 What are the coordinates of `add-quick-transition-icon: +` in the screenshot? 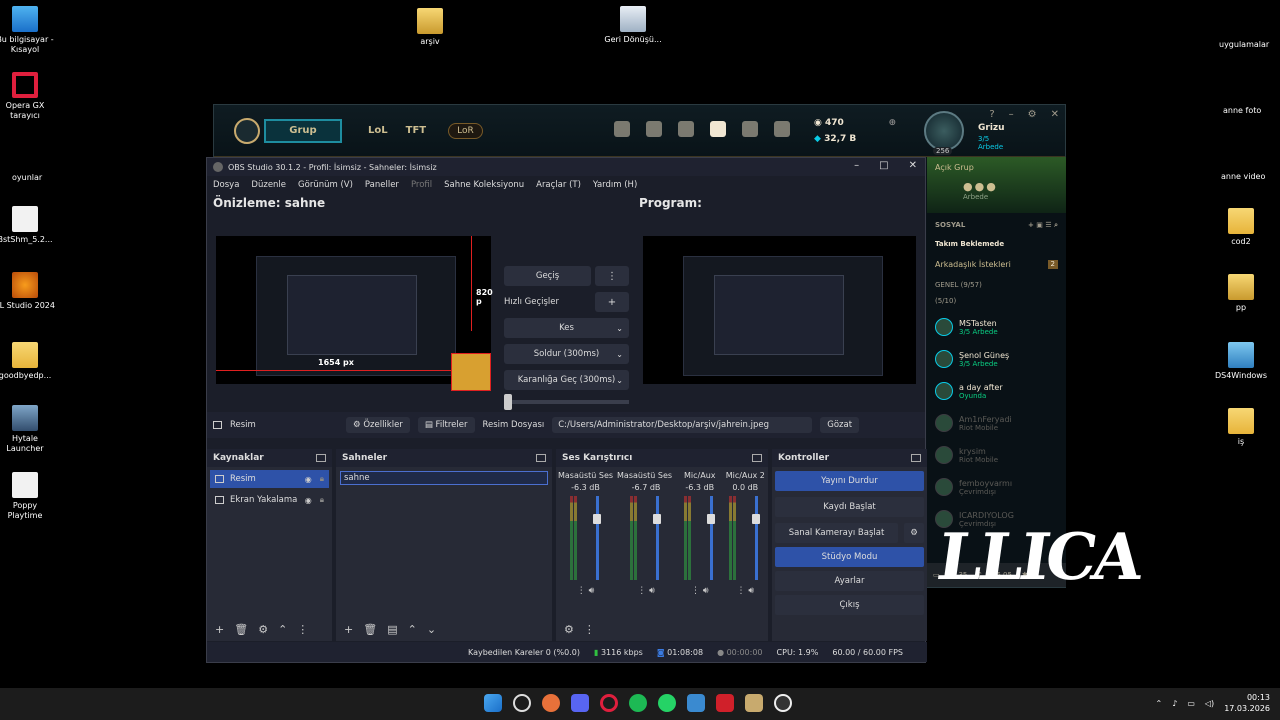 It's located at (612, 302).